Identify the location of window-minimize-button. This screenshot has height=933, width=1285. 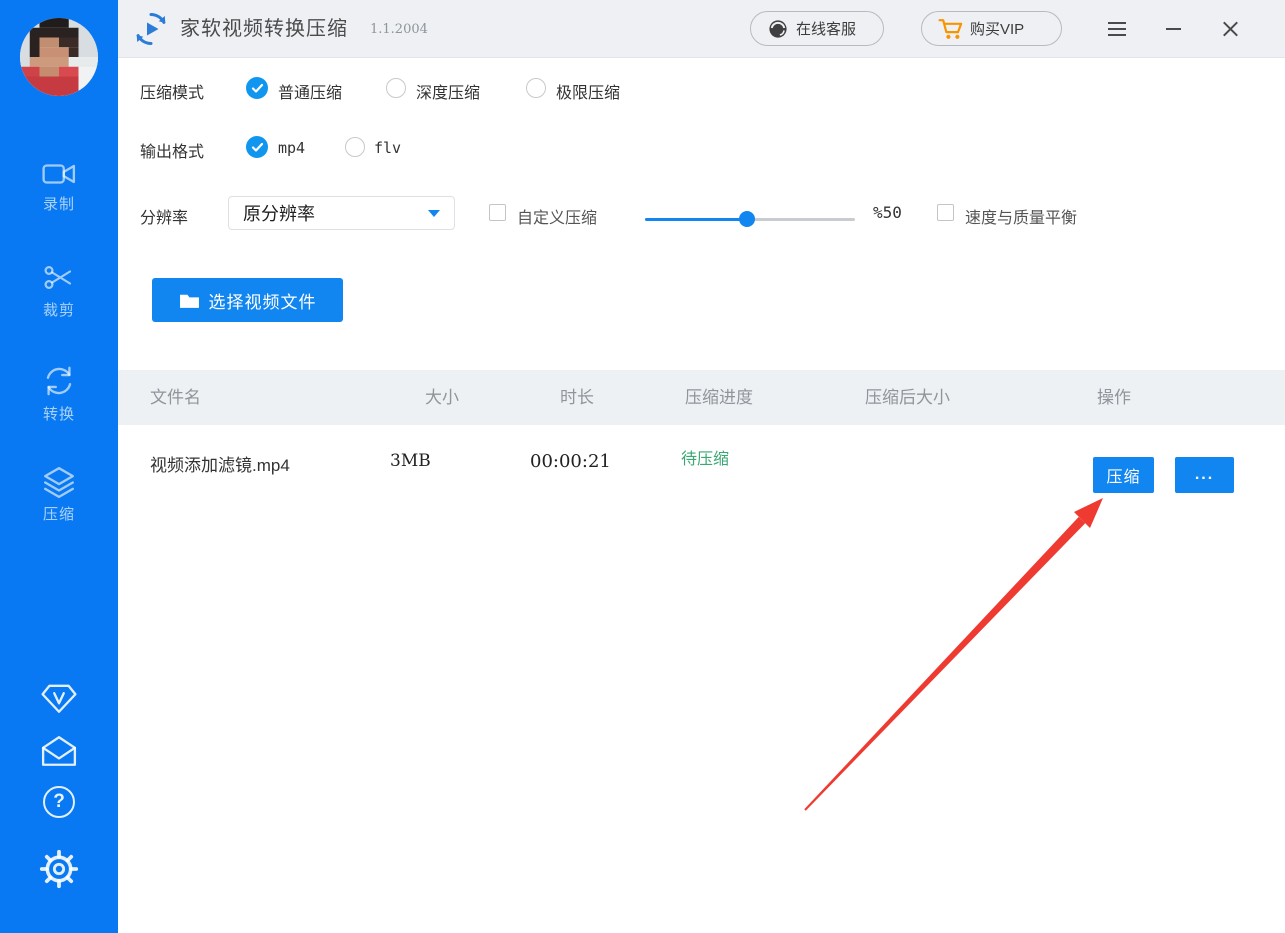
(1173, 29).